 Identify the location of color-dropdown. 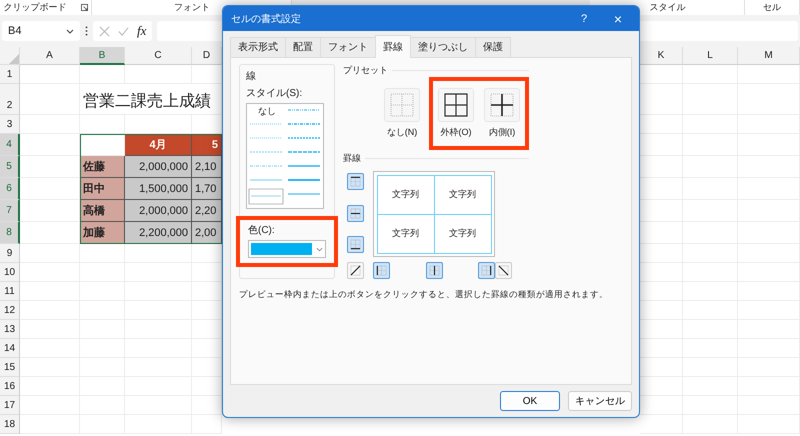
(287, 249).